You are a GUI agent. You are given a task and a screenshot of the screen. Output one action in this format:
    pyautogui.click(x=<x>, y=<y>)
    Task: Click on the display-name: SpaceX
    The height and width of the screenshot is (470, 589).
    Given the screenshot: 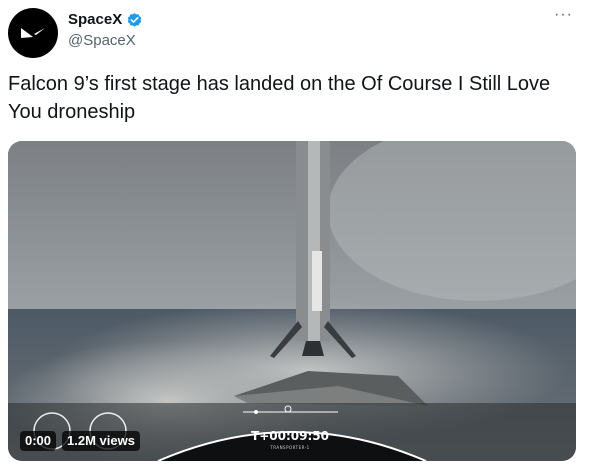 What is the action you would take?
    pyautogui.click(x=95, y=20)
    